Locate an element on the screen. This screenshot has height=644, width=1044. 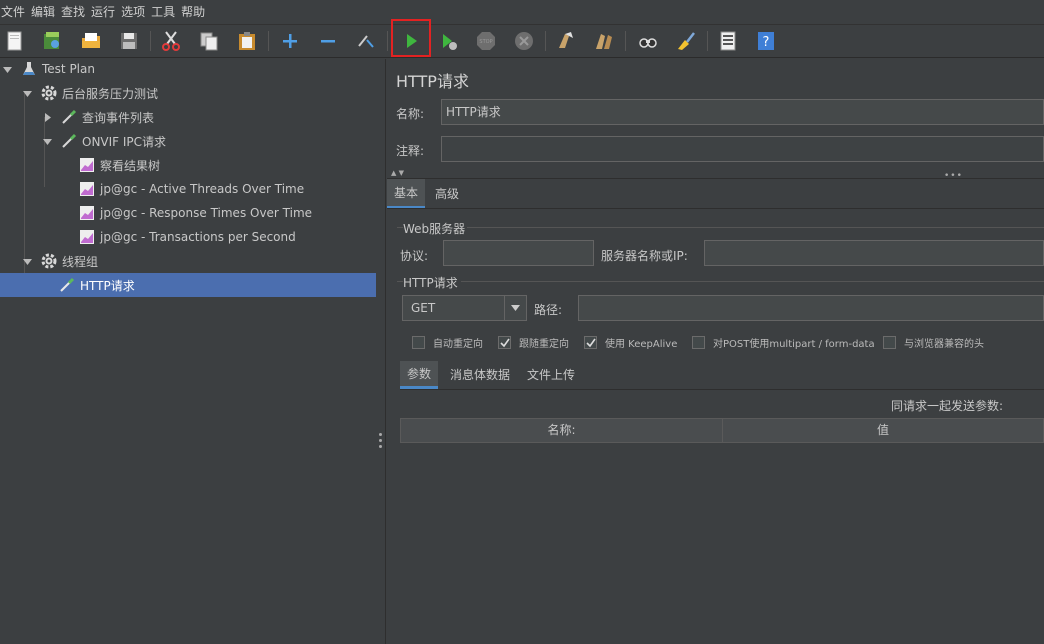
save-icon is located at coordinates (129, 41).